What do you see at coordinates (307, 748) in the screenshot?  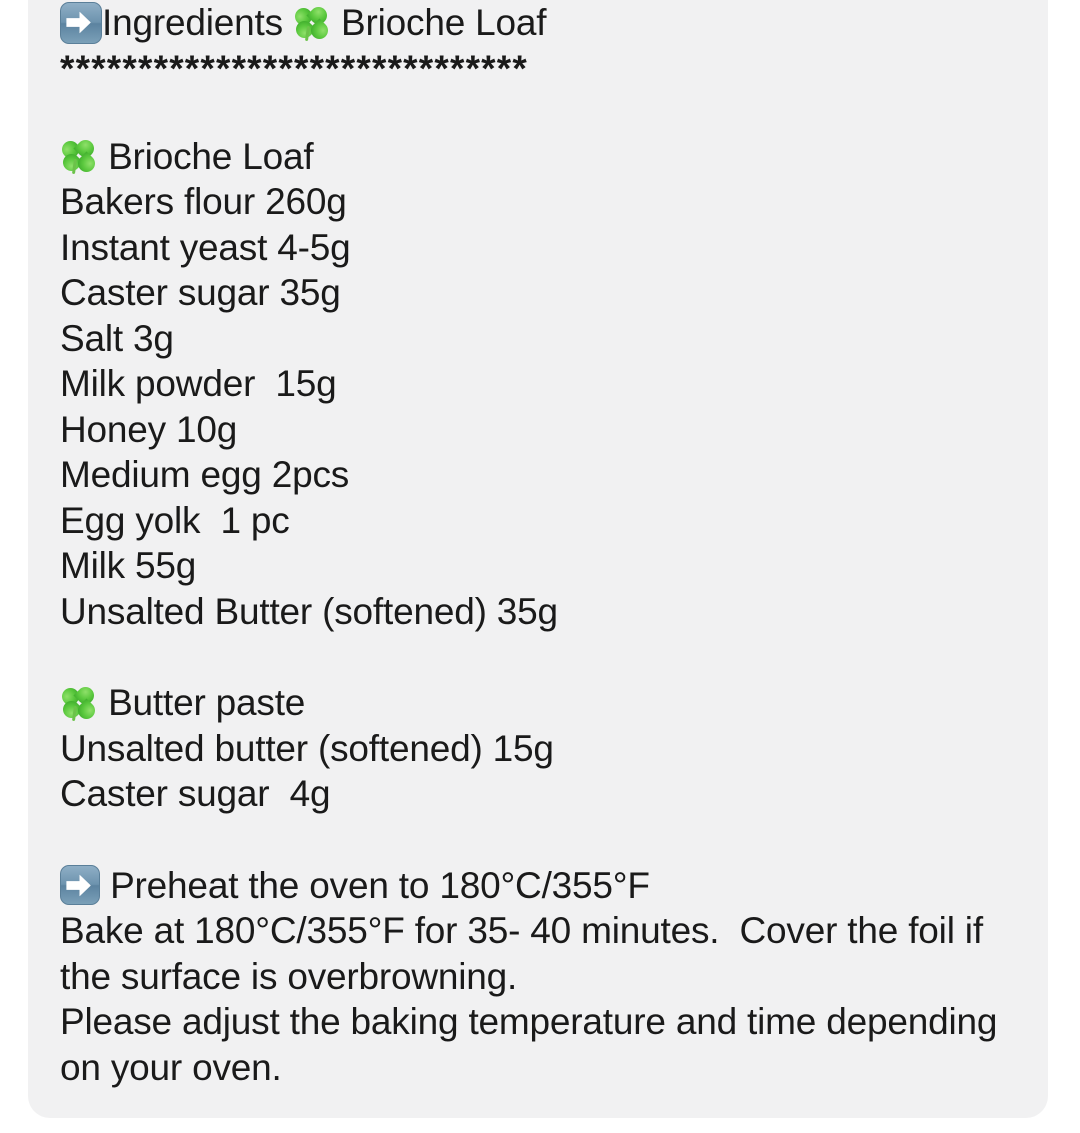 I see `ingredient-item: Unsalted butter (softened) 15g` at bounding box center [307, 748].